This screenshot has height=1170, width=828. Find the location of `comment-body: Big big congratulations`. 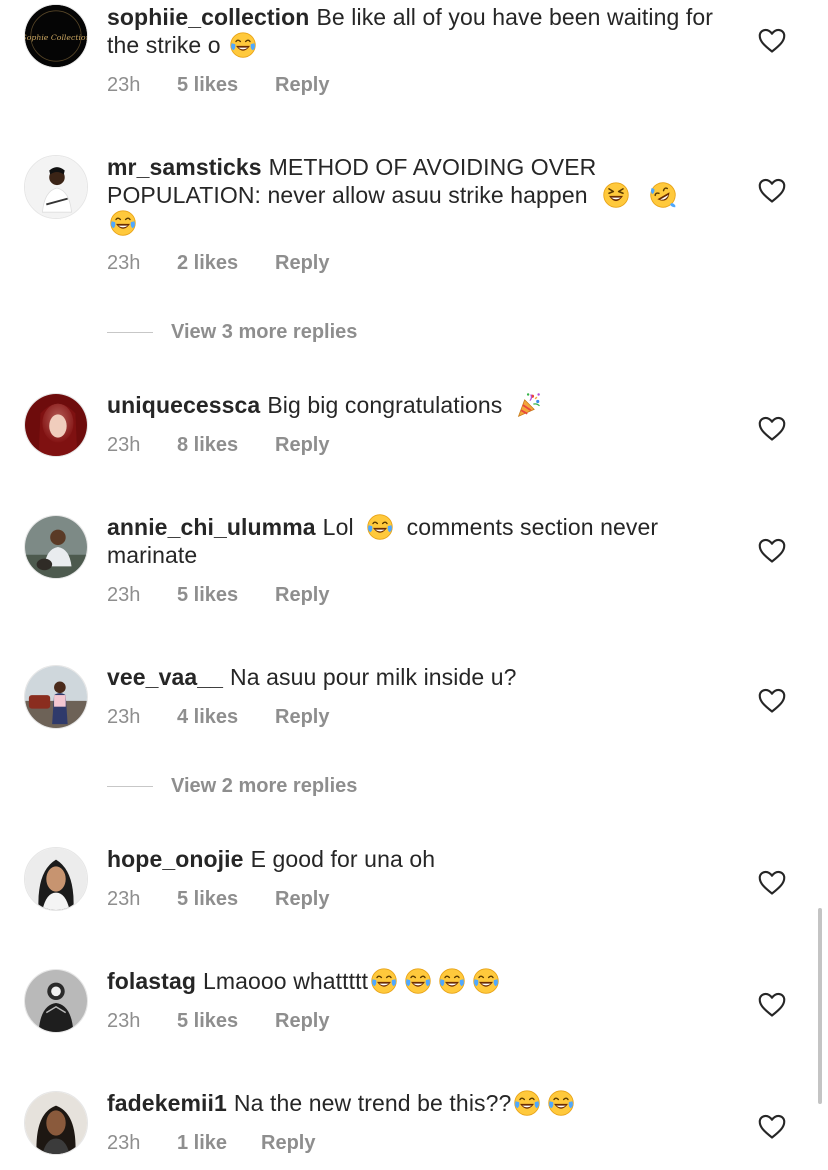

comment-body: Big big congratulations is located at coordinates (385, 405).